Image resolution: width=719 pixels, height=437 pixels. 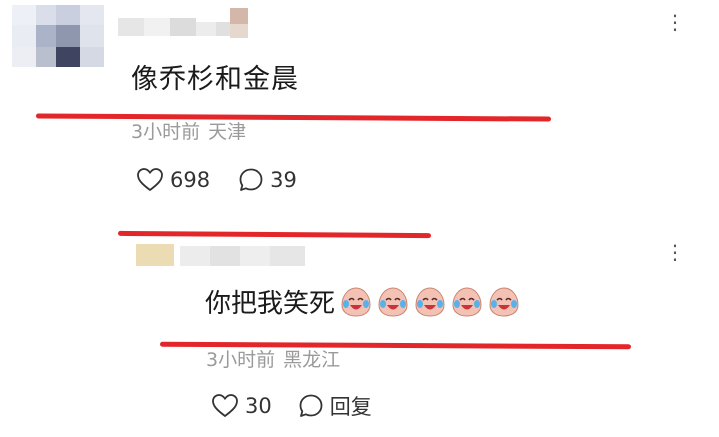 What do you see at coordinates (312, 360) in the screenshot?
I see `comment-location: 黑龙江` at bounding box center [312, 360].